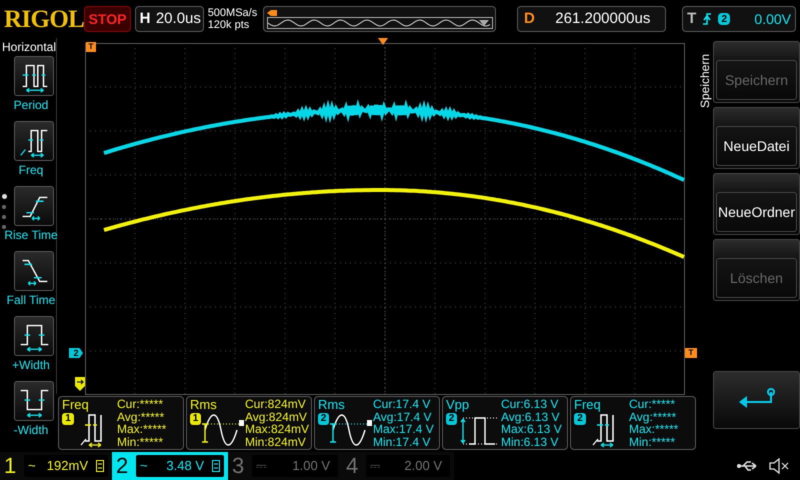 This screenshot has width=800, height=480. What do you see at coordinates (691, 18) in the screenshot?
I see `trigger-label: T` at bounding box center [691, 18].